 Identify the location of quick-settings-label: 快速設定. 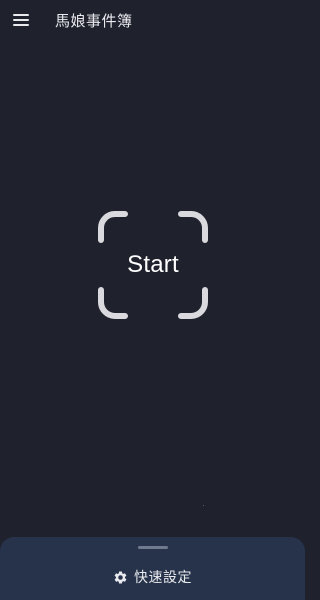
(163, 578).